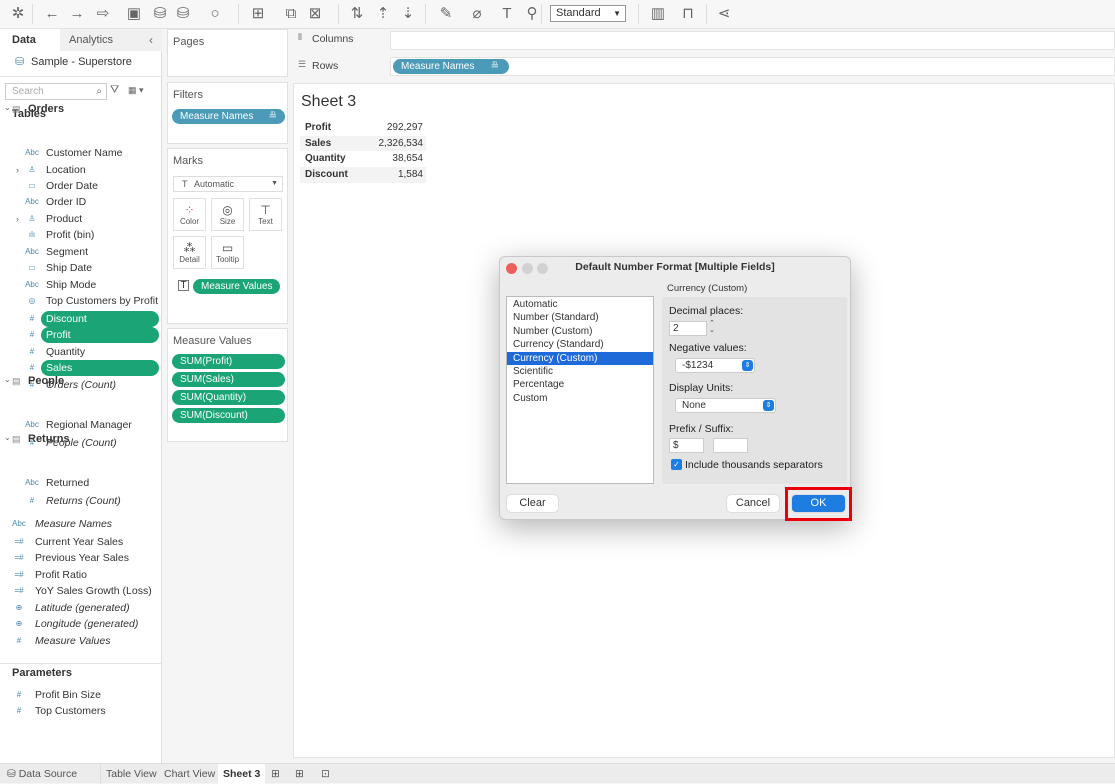 Image resolution: width=1115 pixels, height=784 pixels. What do you see at coordinates (291, 14) in the screenshot?
I see `duplicate-sheet-icon: ⧉` at bounding box center [291, 14].